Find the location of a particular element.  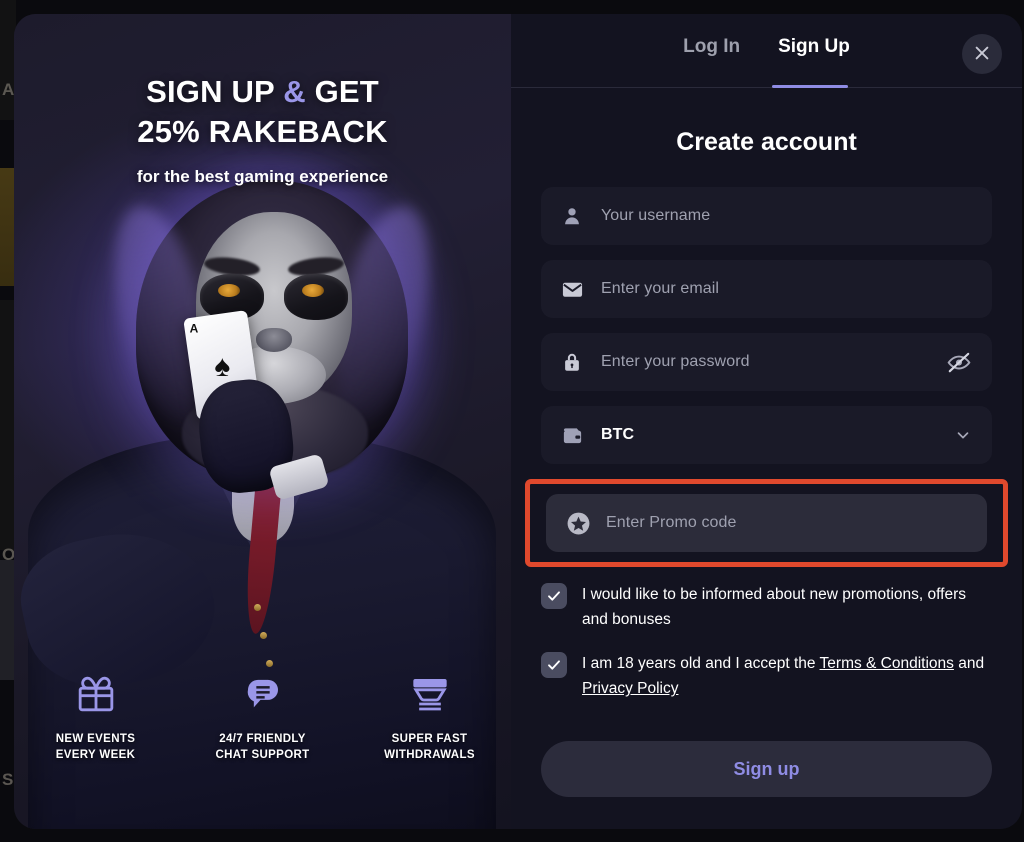

promo-subheadline: for the best gaming experience is located at coordinates (262, 176).